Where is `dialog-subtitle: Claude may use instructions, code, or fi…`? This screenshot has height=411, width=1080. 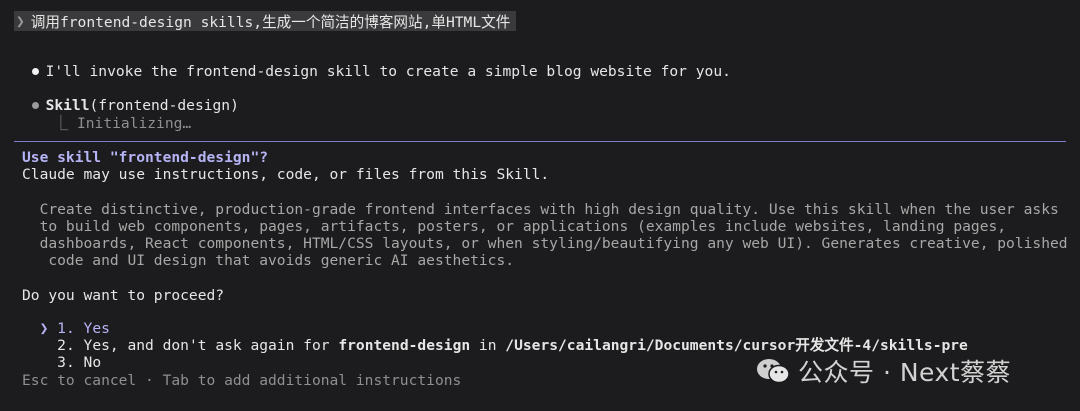
dialog-subtitle: Claude may use instructions, code, or fi… is located at coordinates (286, 174).